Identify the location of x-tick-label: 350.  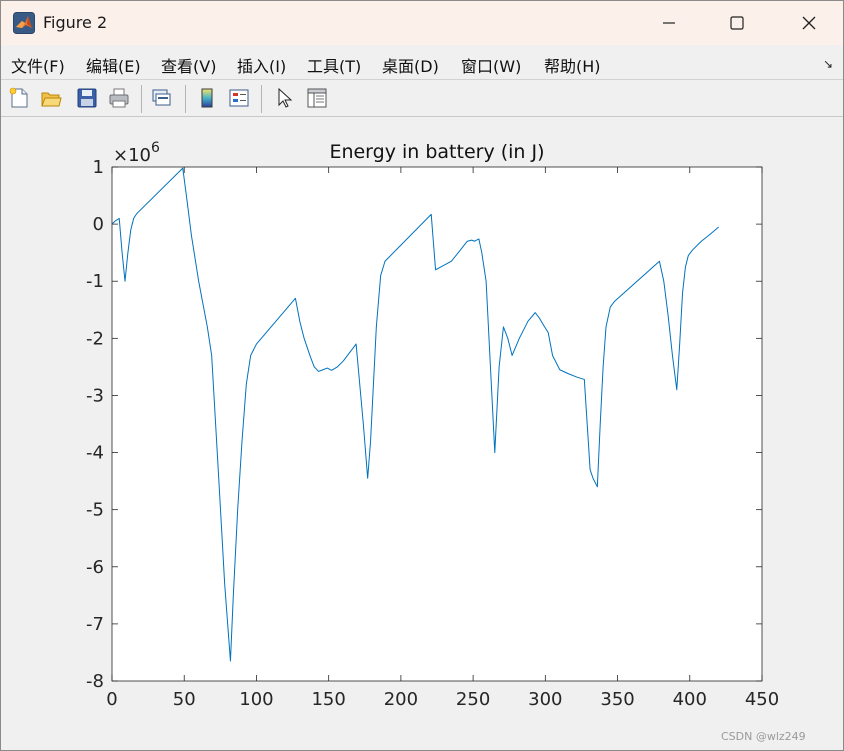
(617, 699).